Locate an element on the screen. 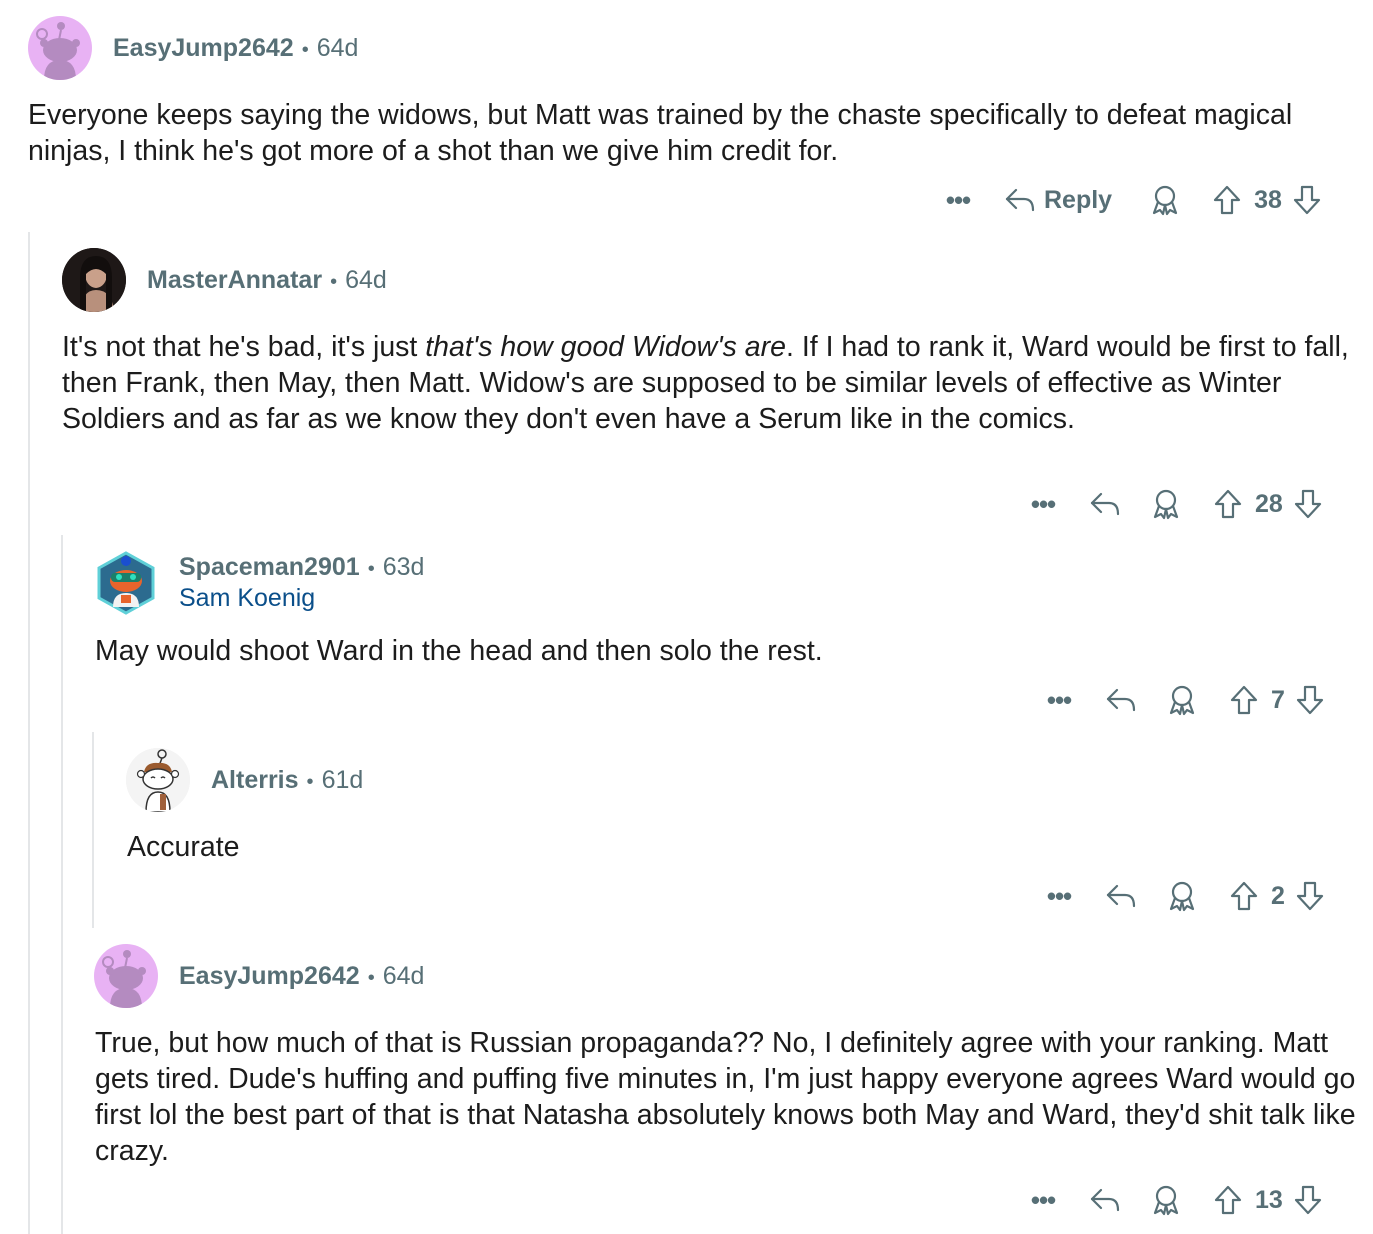 This screenshot has width=1373, height=1234. vote-count: 13 is located at coordinates (1269, 1199).